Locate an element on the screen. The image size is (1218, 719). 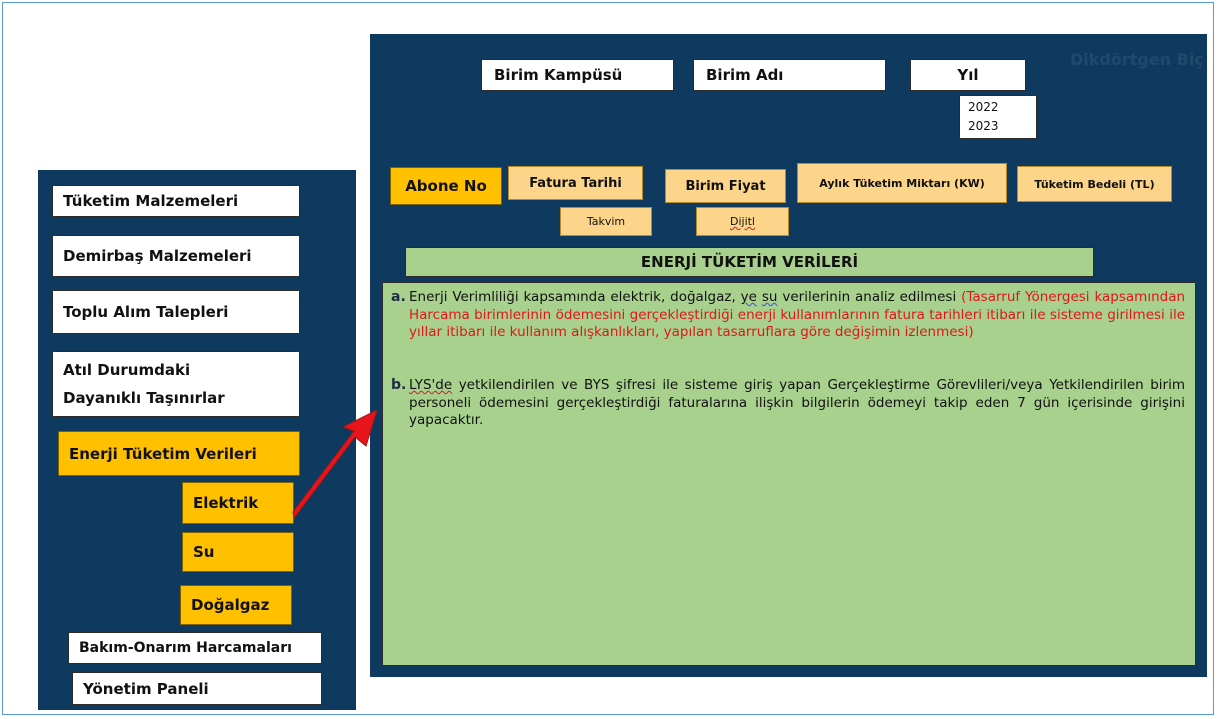
sidebar-item-label: Bakım-Onarım Harcamaları is located at coordinates (185, 648).